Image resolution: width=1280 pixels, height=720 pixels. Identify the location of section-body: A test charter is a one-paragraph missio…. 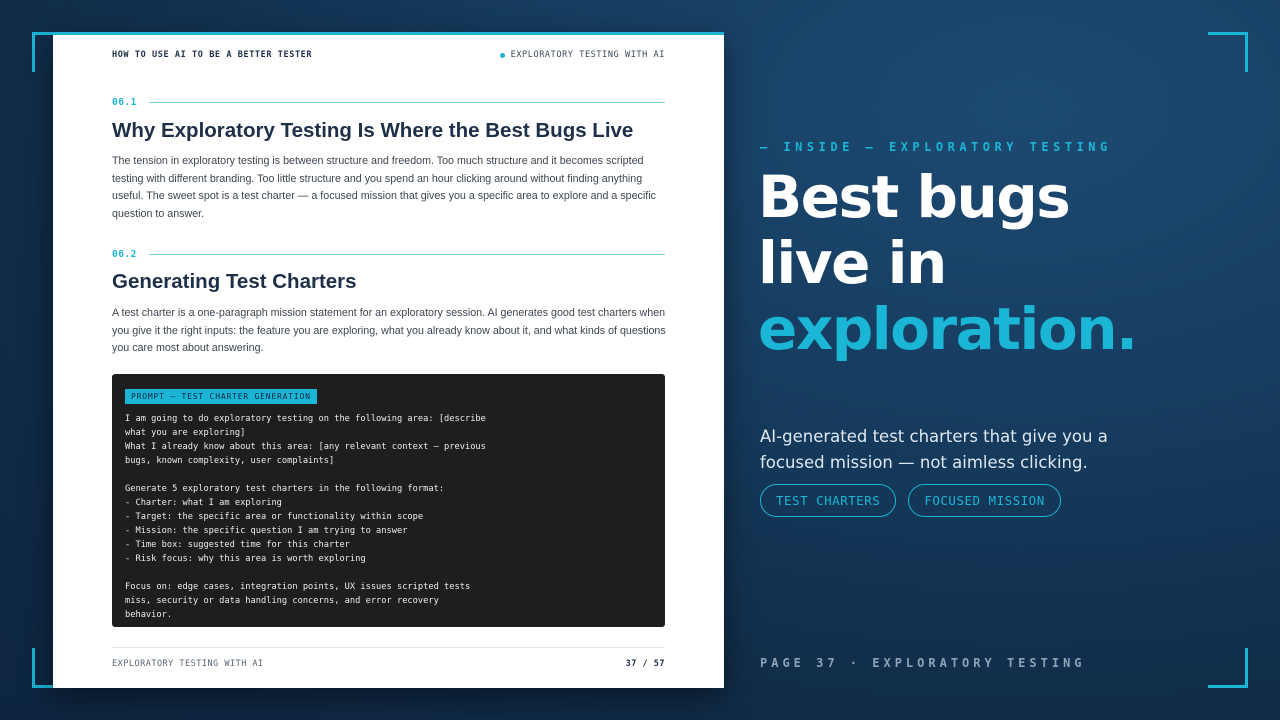
(389, 330).